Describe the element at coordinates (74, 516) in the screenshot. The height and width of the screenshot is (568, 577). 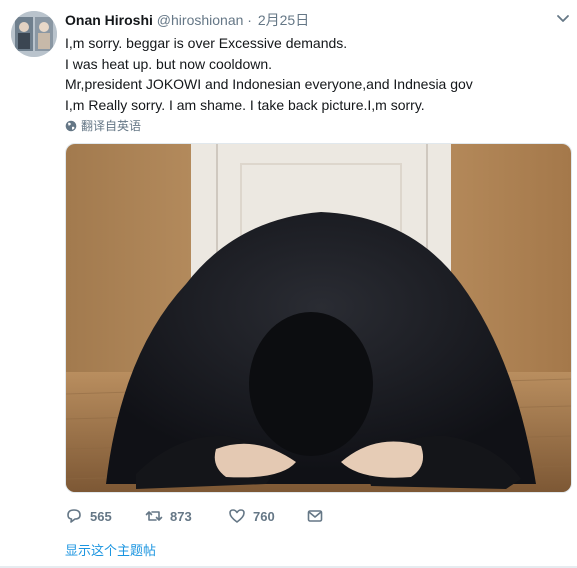
I see `reply-icon` at that location.